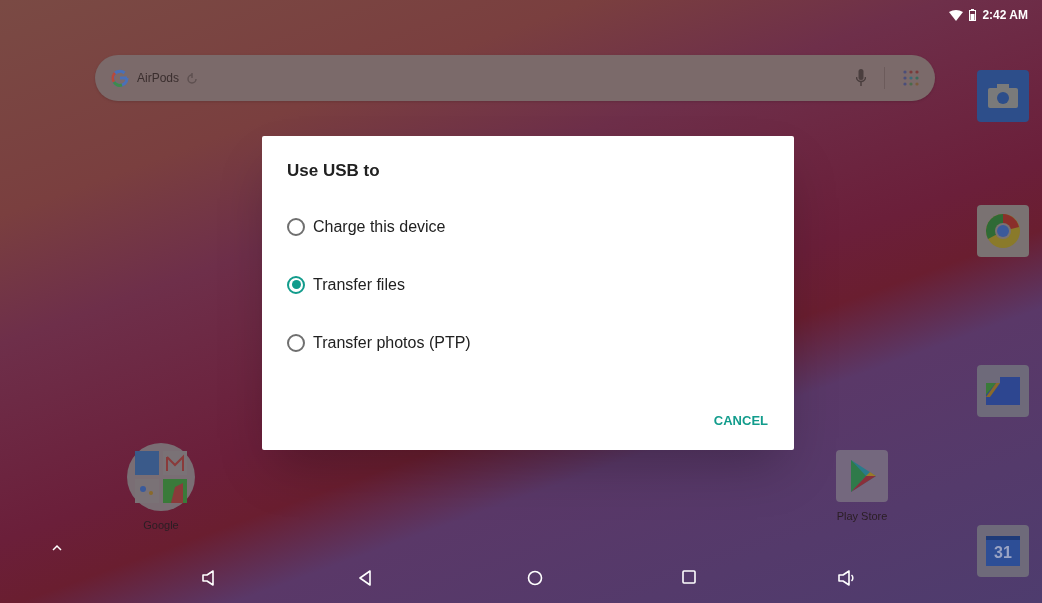 The width and height of the screenshot is (1042, 603). What do you see at coordinates (209, 578) in the screenshot?
I see `volume-down-icon` at bounding box center [209, 578].